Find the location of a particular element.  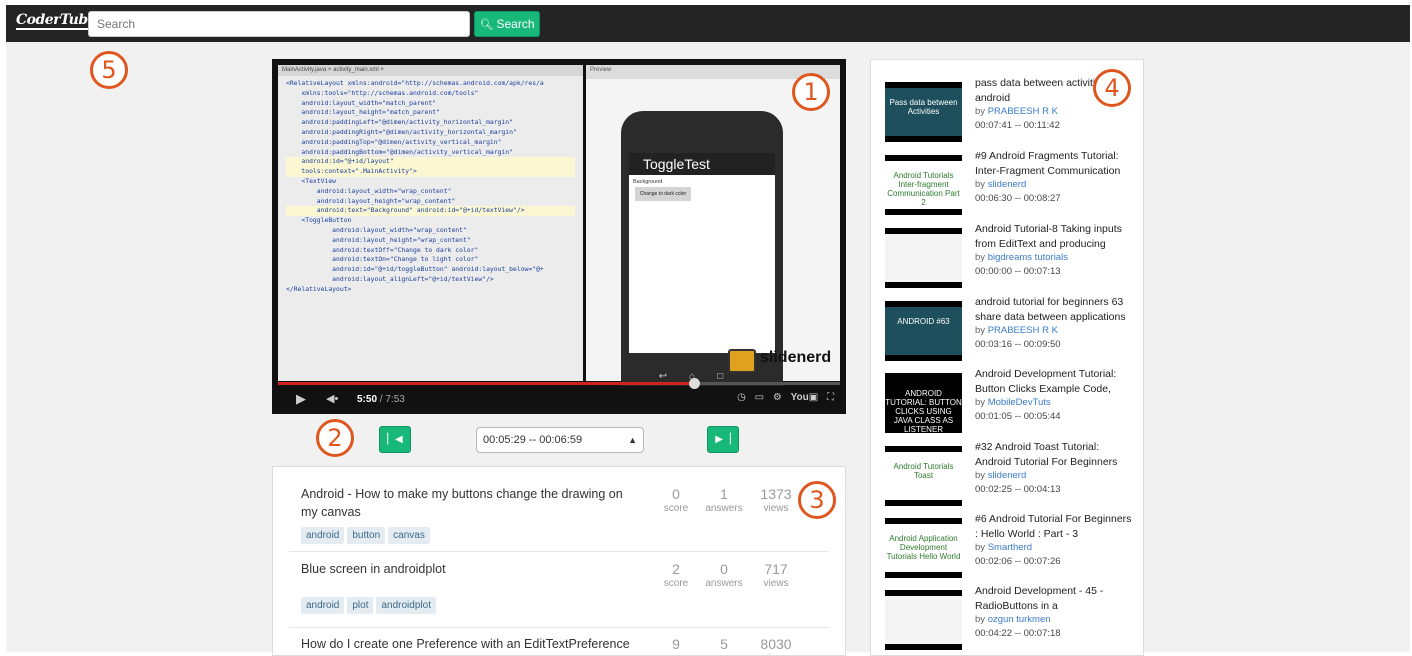

previous-segment-button: ▏◀ is located at coordinates (395, 439).